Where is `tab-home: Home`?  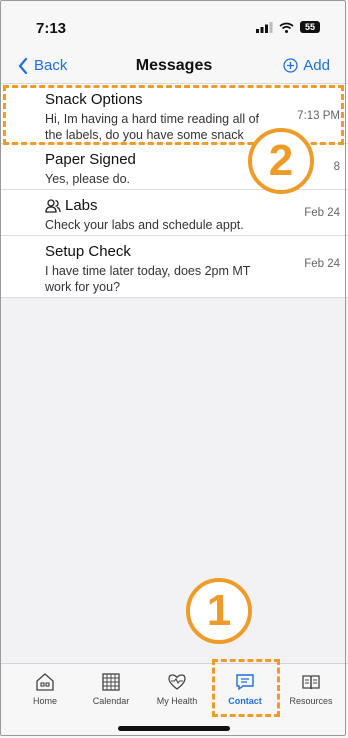
tab-home: Home is located at coordinates (45, 689).